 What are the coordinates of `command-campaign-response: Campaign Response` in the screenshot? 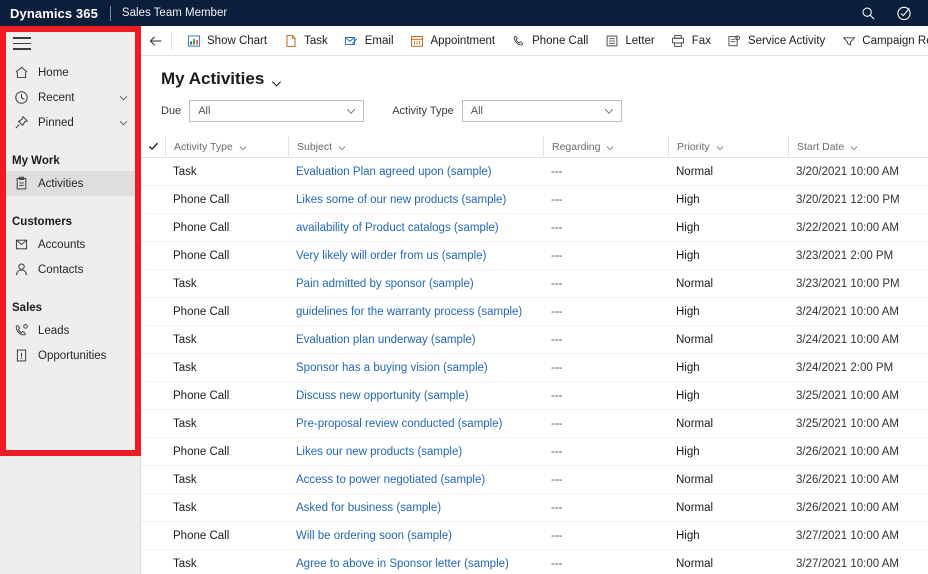 It's located at (880, 40).